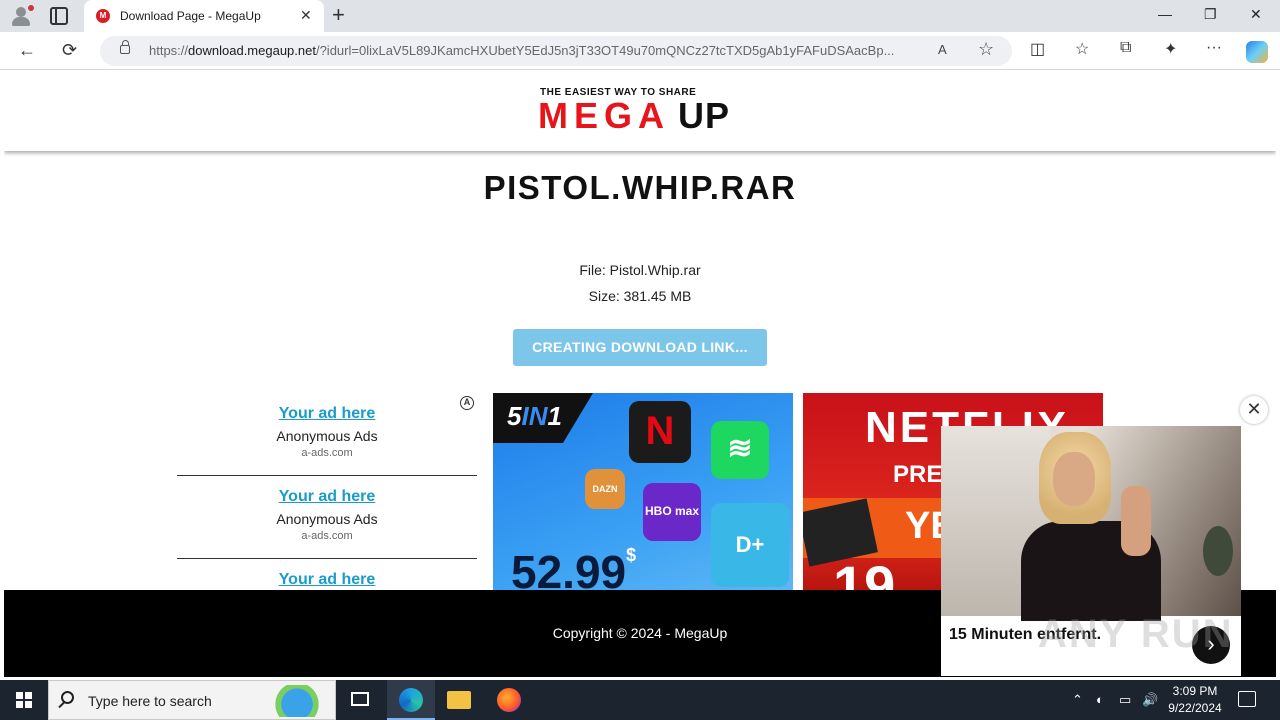  What do you see at coordinates (1082, 49) in the screenshot?
I see `favorites-icon: ☆` at bounding box center [1082, 49].